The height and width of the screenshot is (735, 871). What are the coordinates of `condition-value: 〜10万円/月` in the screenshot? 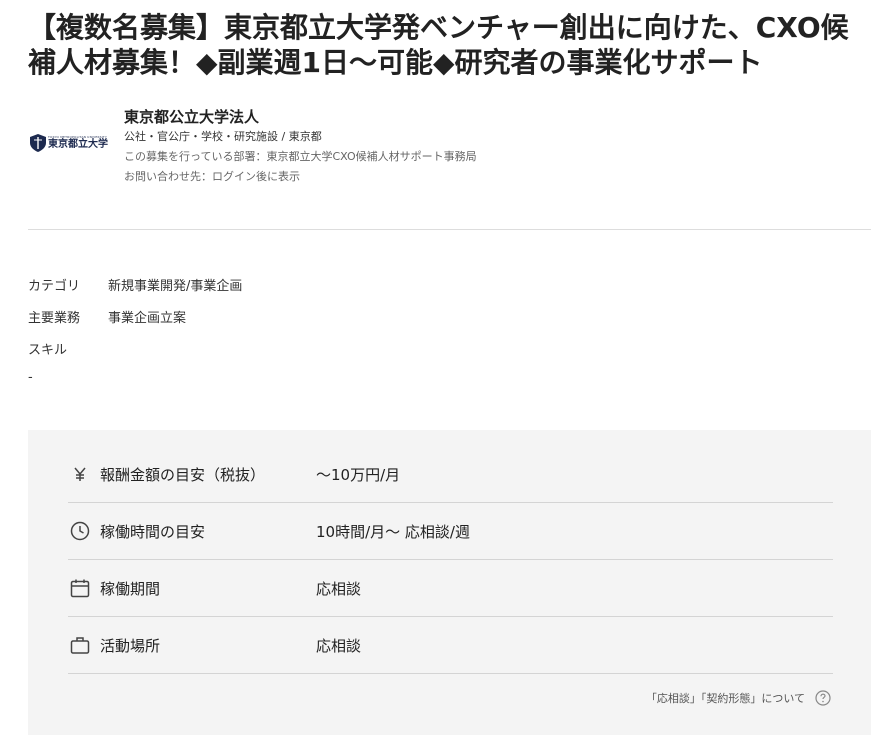 It's located at (358, 474).